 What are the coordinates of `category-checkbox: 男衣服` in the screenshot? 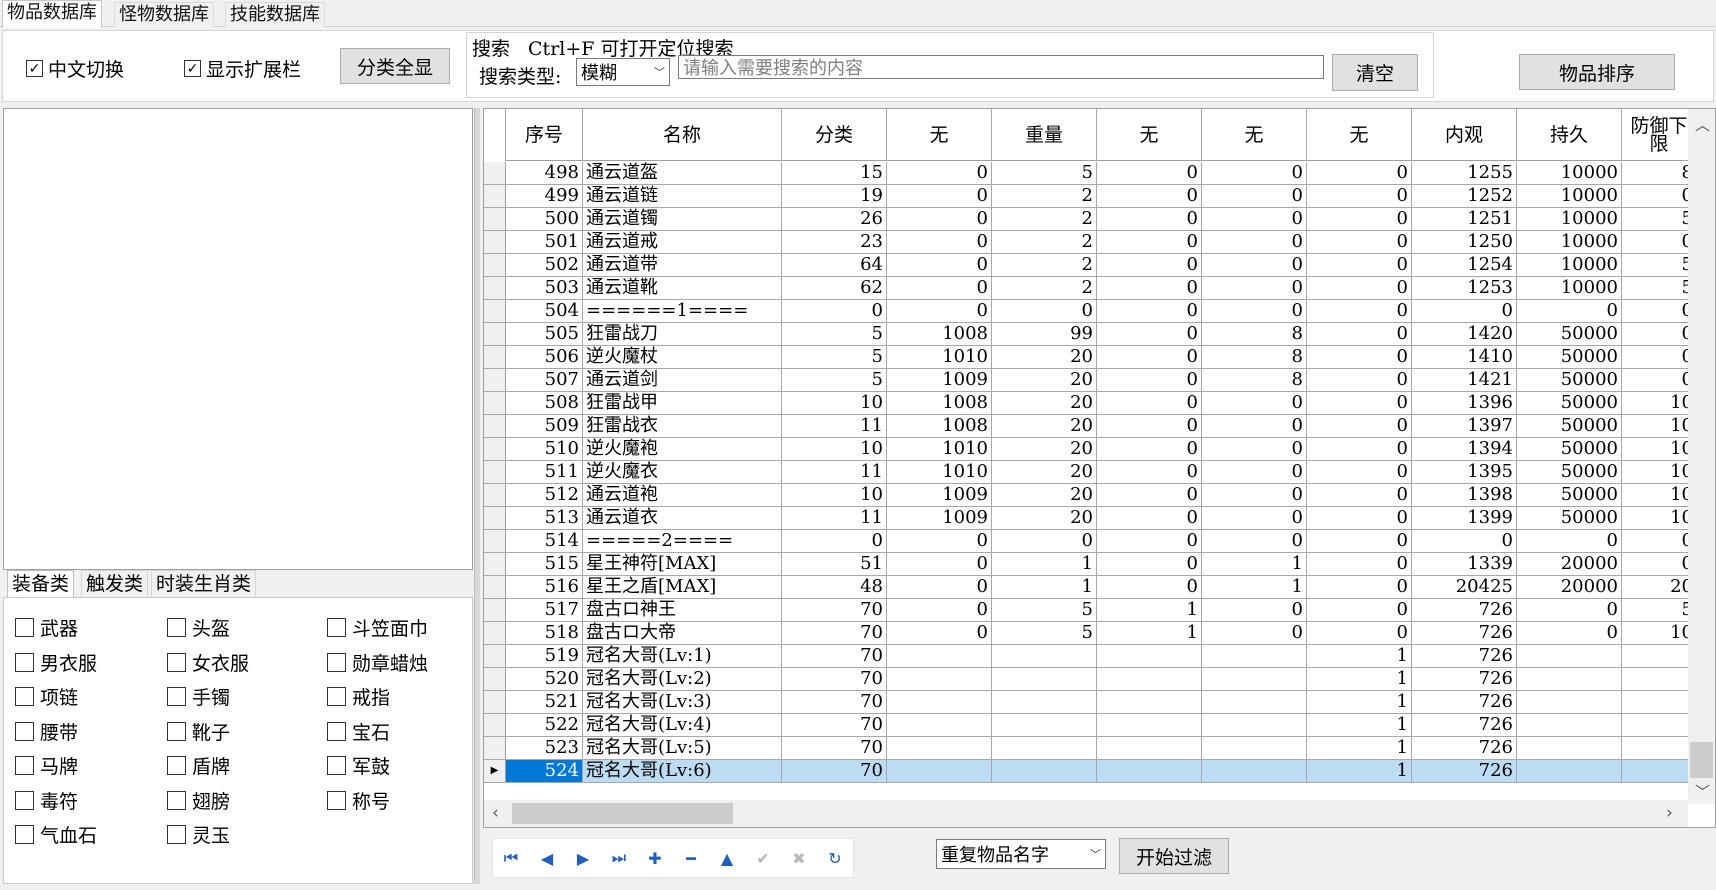 It's located at (56, 662).